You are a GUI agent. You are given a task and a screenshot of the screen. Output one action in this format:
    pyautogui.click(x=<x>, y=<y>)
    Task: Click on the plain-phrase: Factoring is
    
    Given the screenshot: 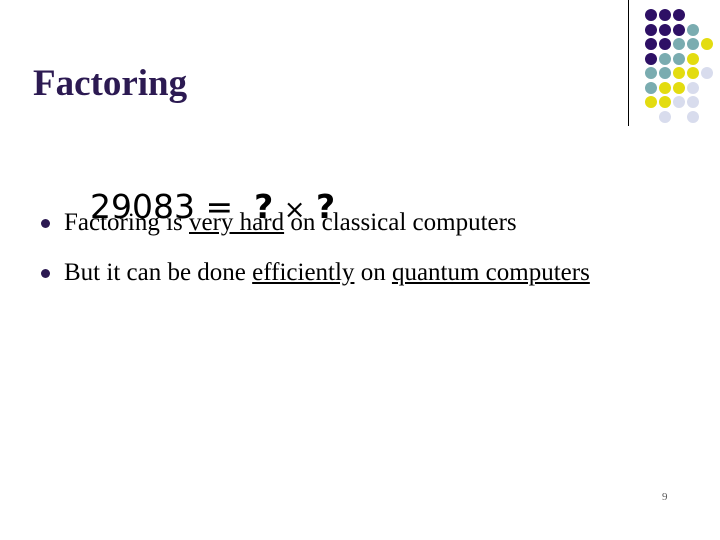 What is the action you would take?
    pyautogui.click(x=126, y=222)
    